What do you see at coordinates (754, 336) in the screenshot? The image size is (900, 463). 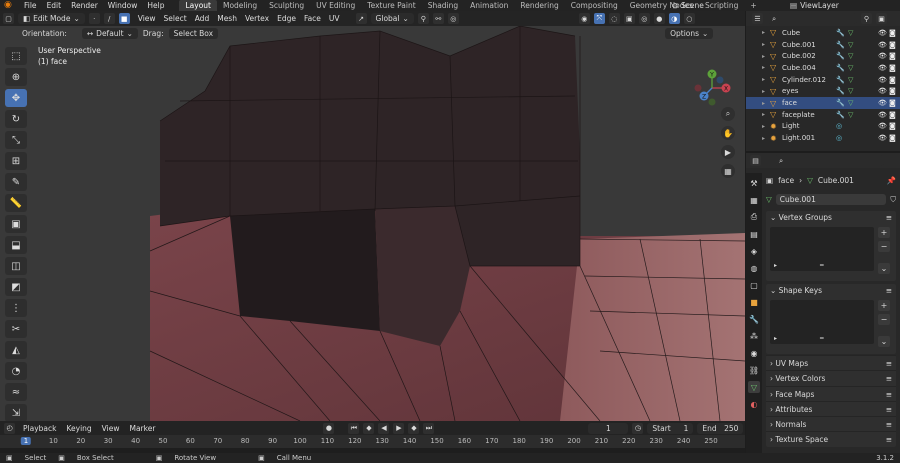 I see `particles-tab-icon: ⁂` at bounding box center [754, 336].